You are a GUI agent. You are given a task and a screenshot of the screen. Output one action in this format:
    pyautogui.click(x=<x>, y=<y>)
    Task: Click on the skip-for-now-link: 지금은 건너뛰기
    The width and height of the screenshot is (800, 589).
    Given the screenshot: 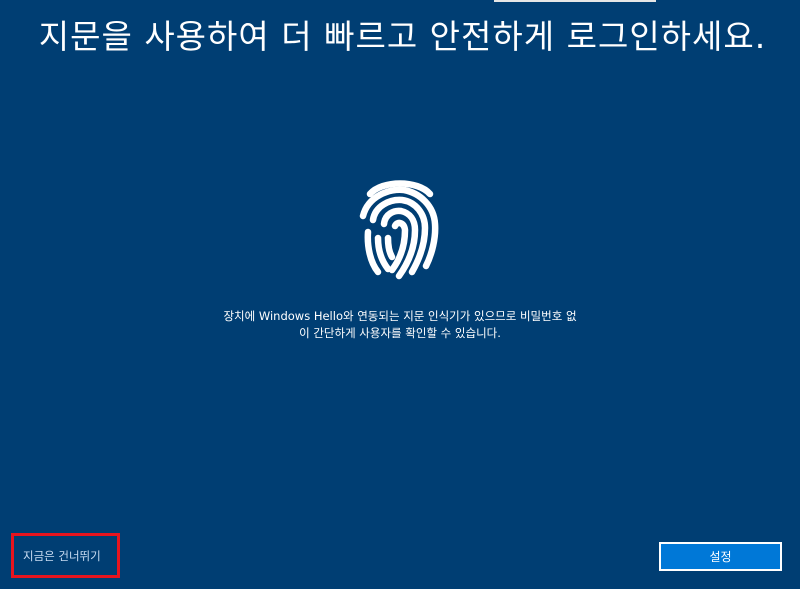 What is the action you would take?
    pyautogui.click(x=65, y=555)
    